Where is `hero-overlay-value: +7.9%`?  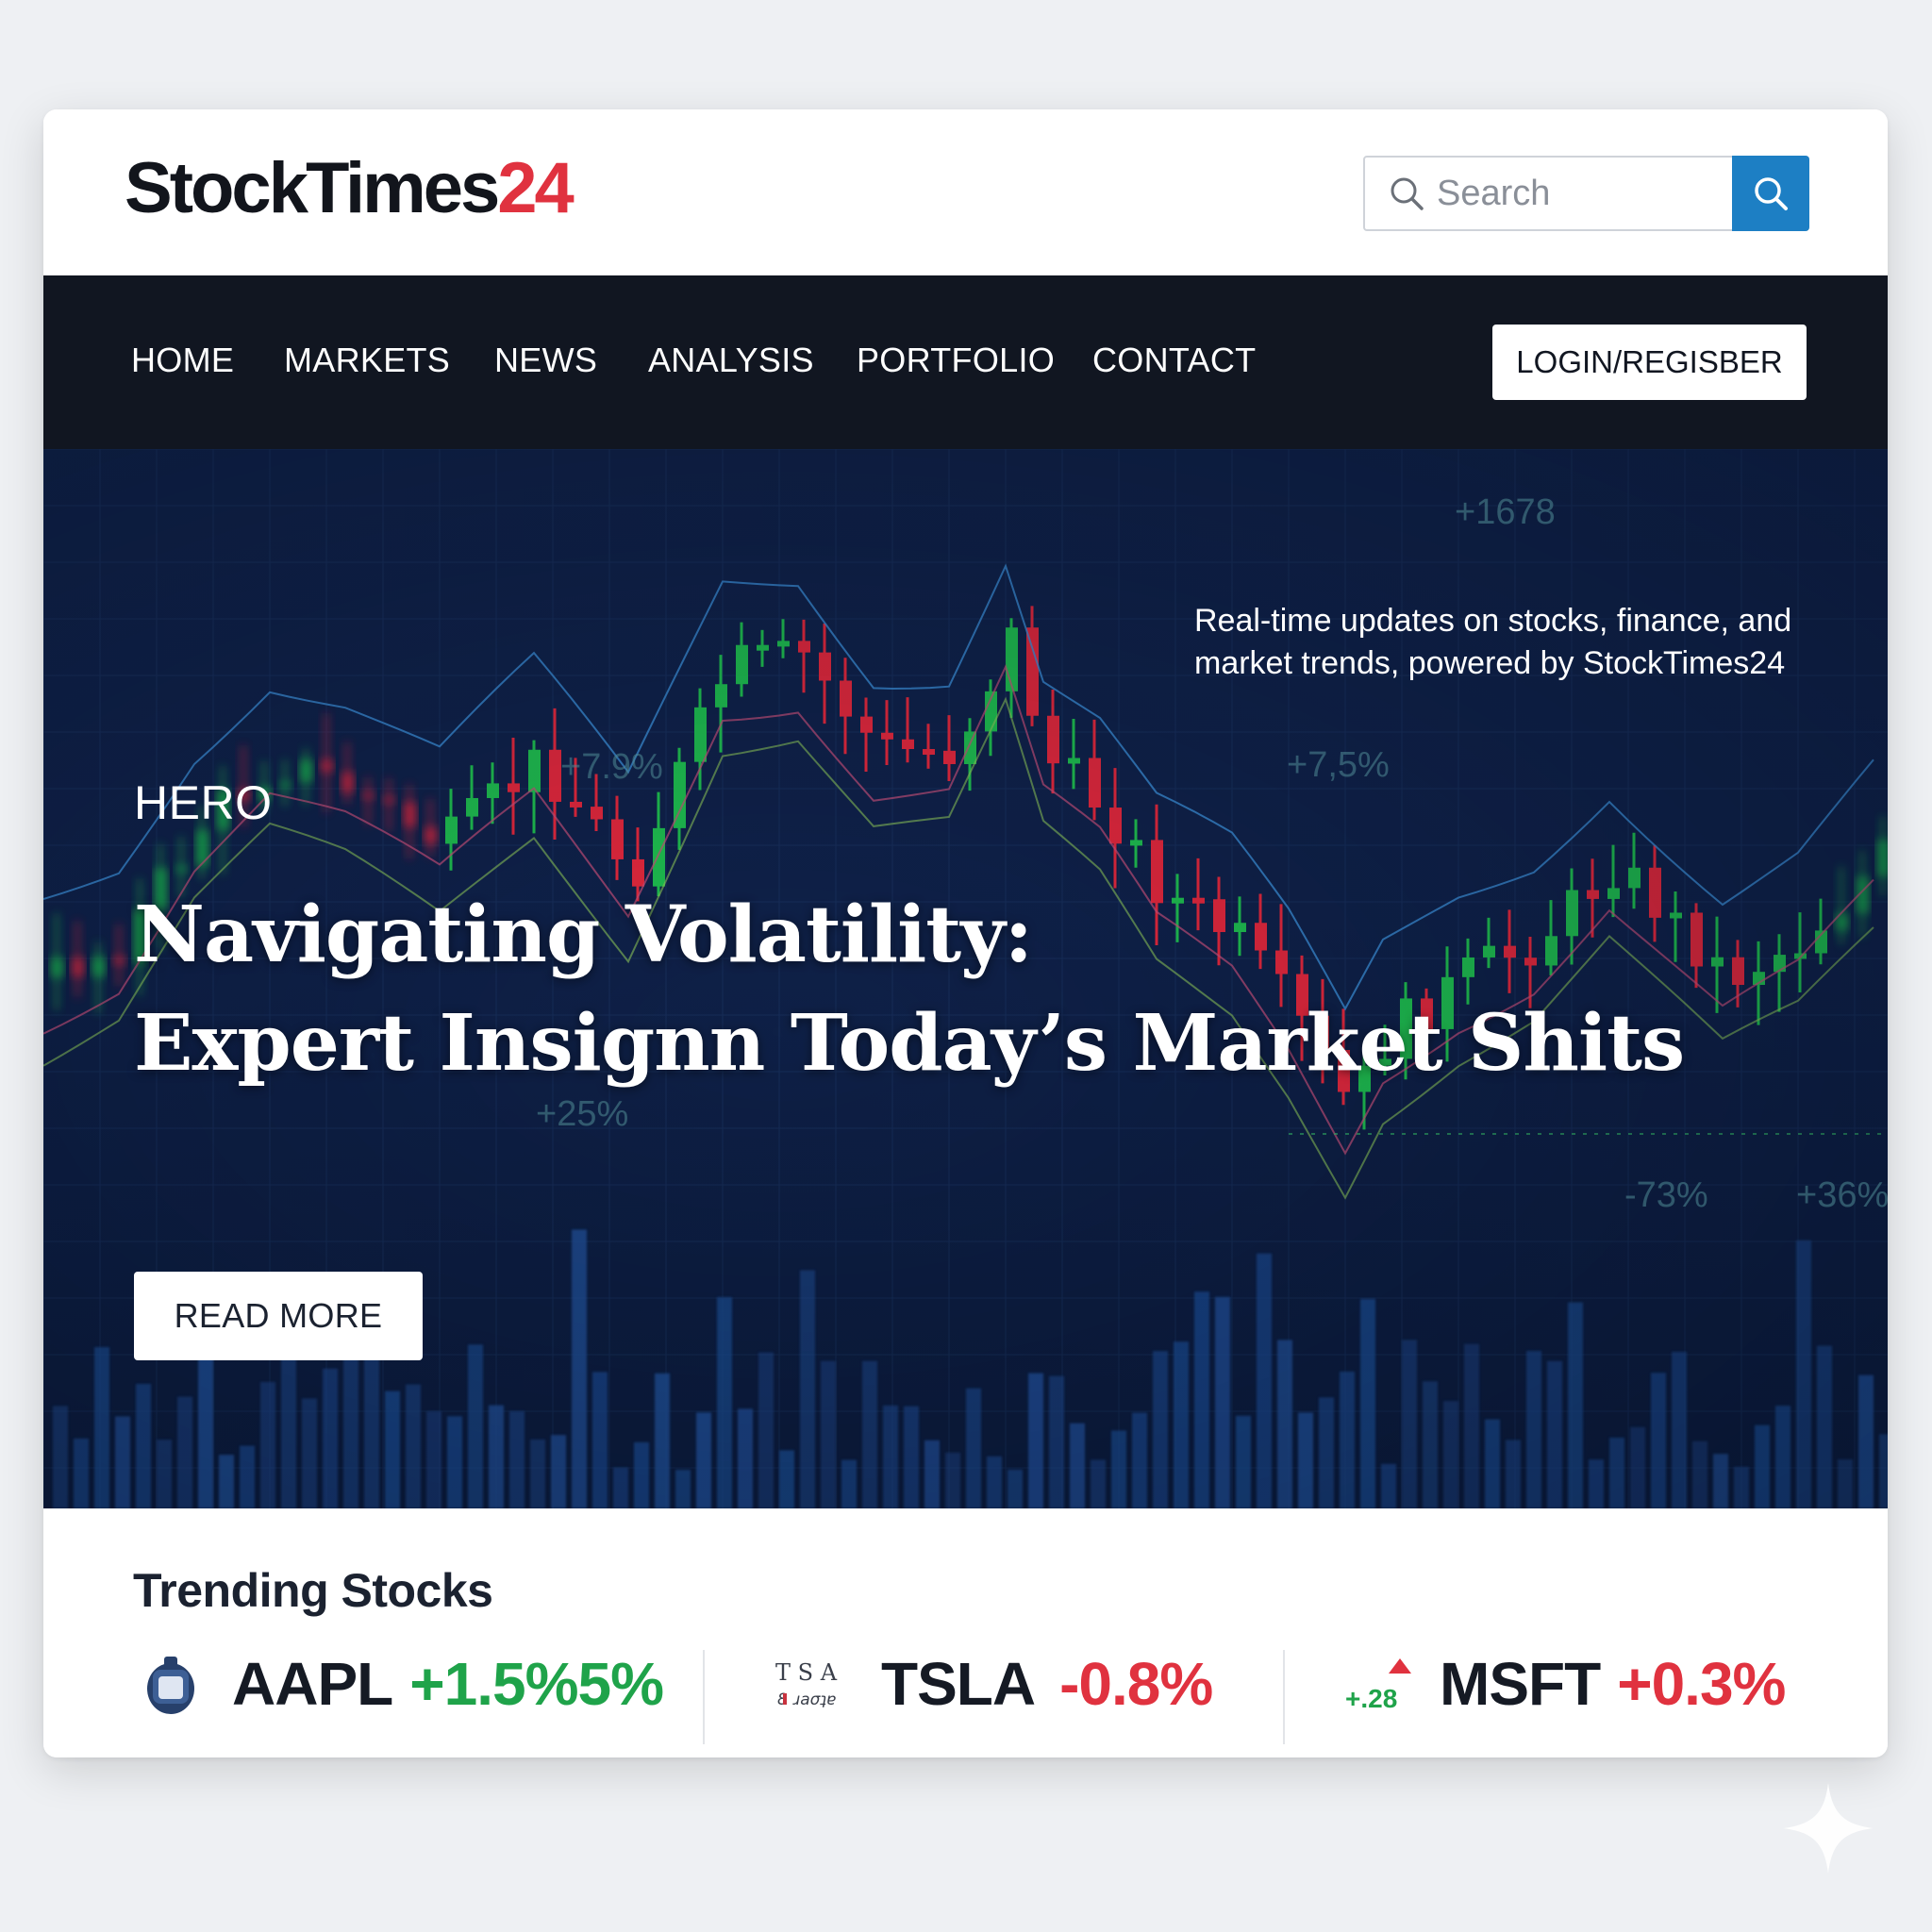 hero-overlay-value: +7.9% is located at coordinates (611, 767).